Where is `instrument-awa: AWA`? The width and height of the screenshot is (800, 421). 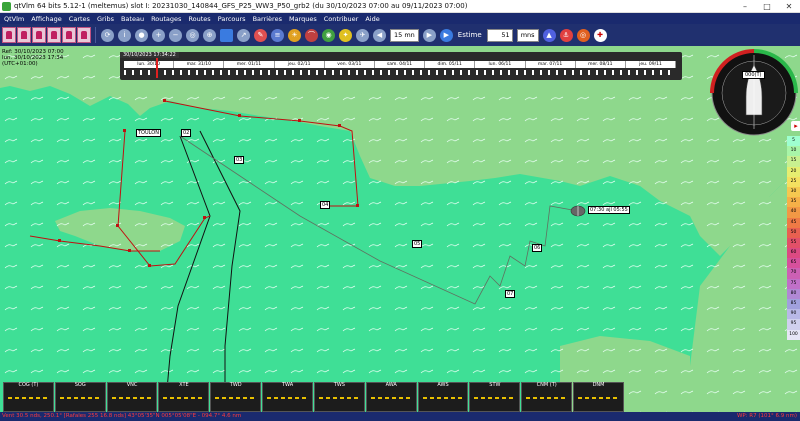 instrument-awa: AWA is located at coordinates (391, 397).